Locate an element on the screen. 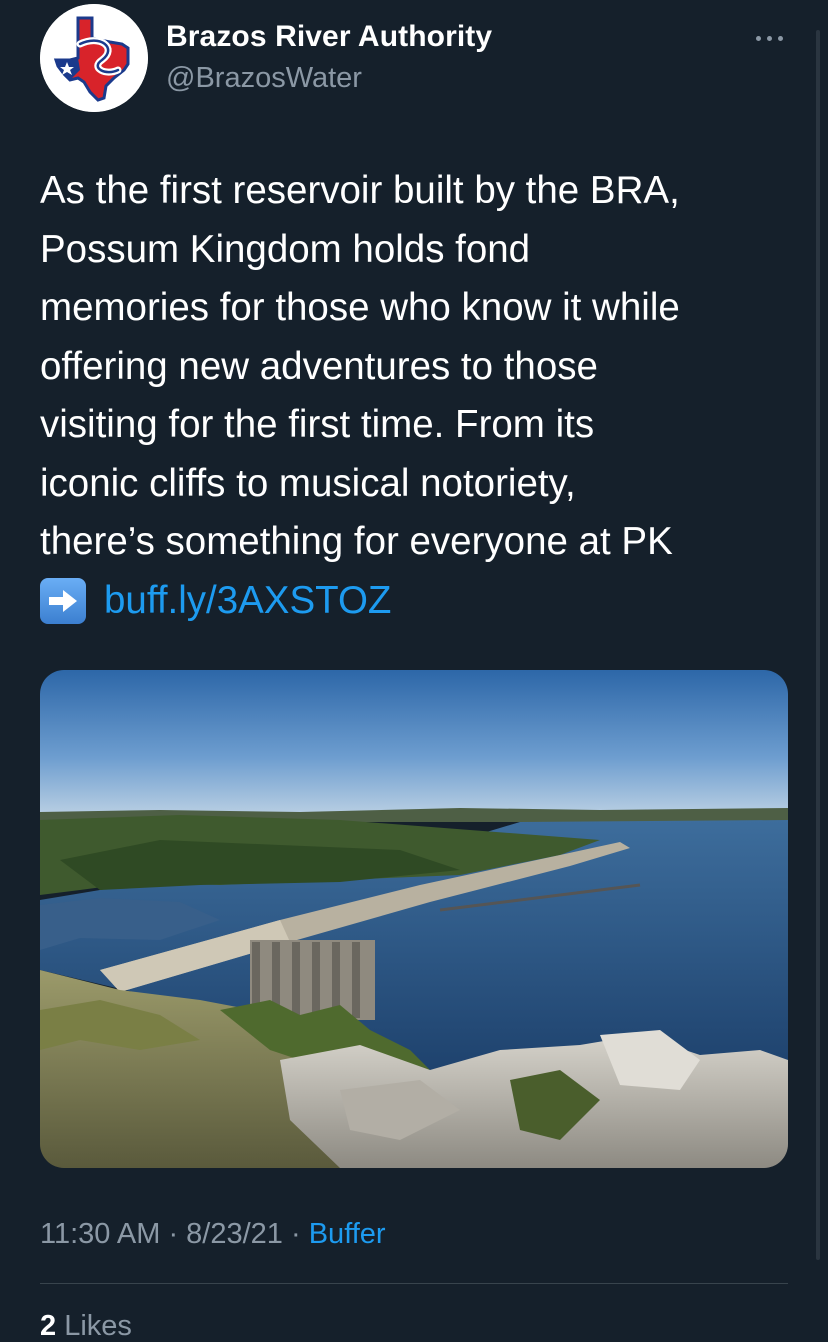 This screenshot has height=1342, width=828. tweet-text-line: As the first reservoir built by the BRA, is located at coordinates (360, 190).